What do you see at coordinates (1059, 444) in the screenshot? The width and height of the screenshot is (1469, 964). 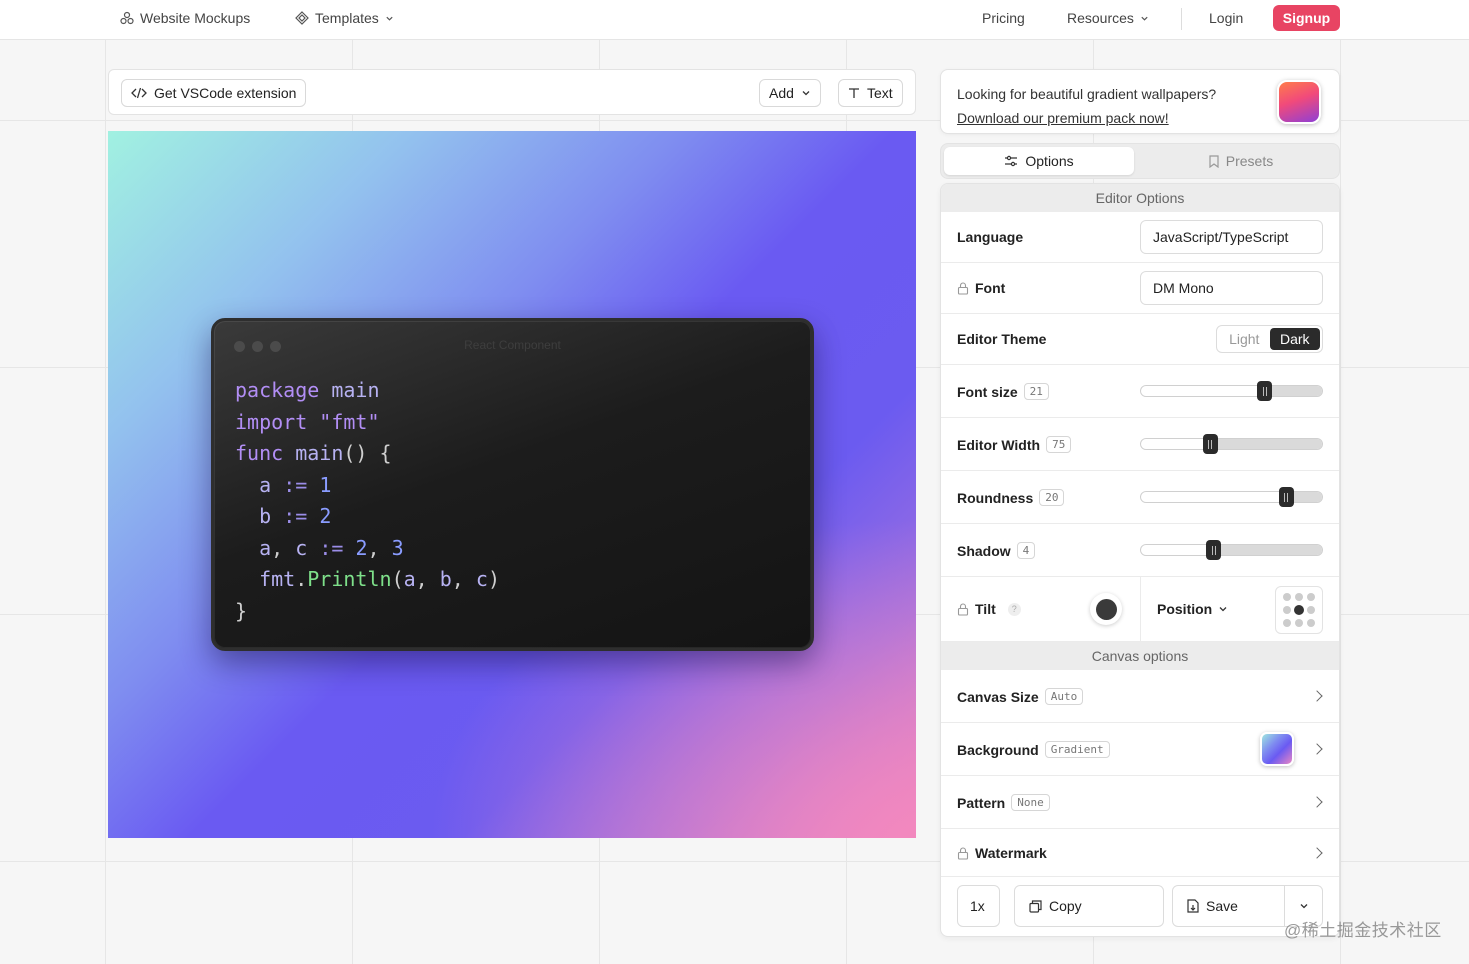 I see `editor-width-value: 75` at bounding box center [1059, 444].